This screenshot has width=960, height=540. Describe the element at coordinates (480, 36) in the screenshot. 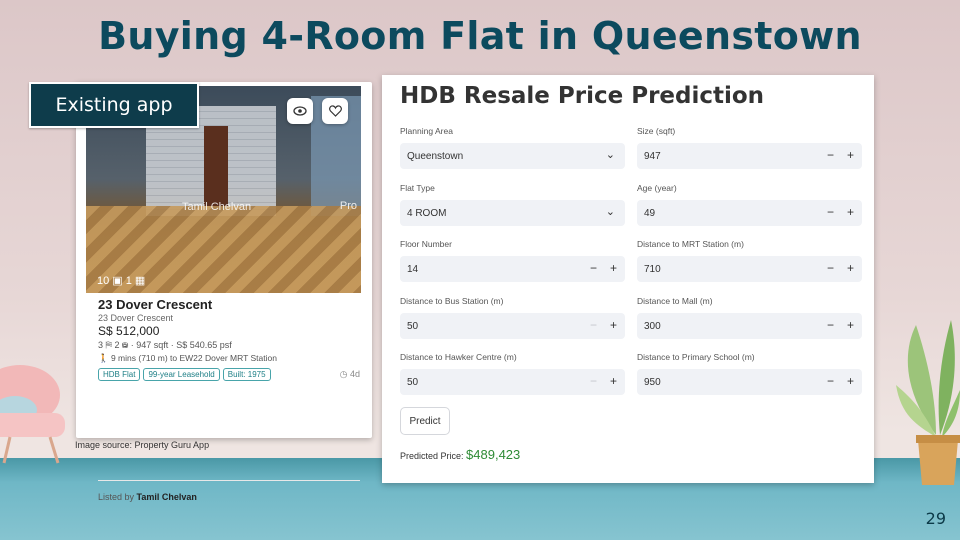

I see `slide-title: Buying 4-Room Flat in Queenstown` at that location.